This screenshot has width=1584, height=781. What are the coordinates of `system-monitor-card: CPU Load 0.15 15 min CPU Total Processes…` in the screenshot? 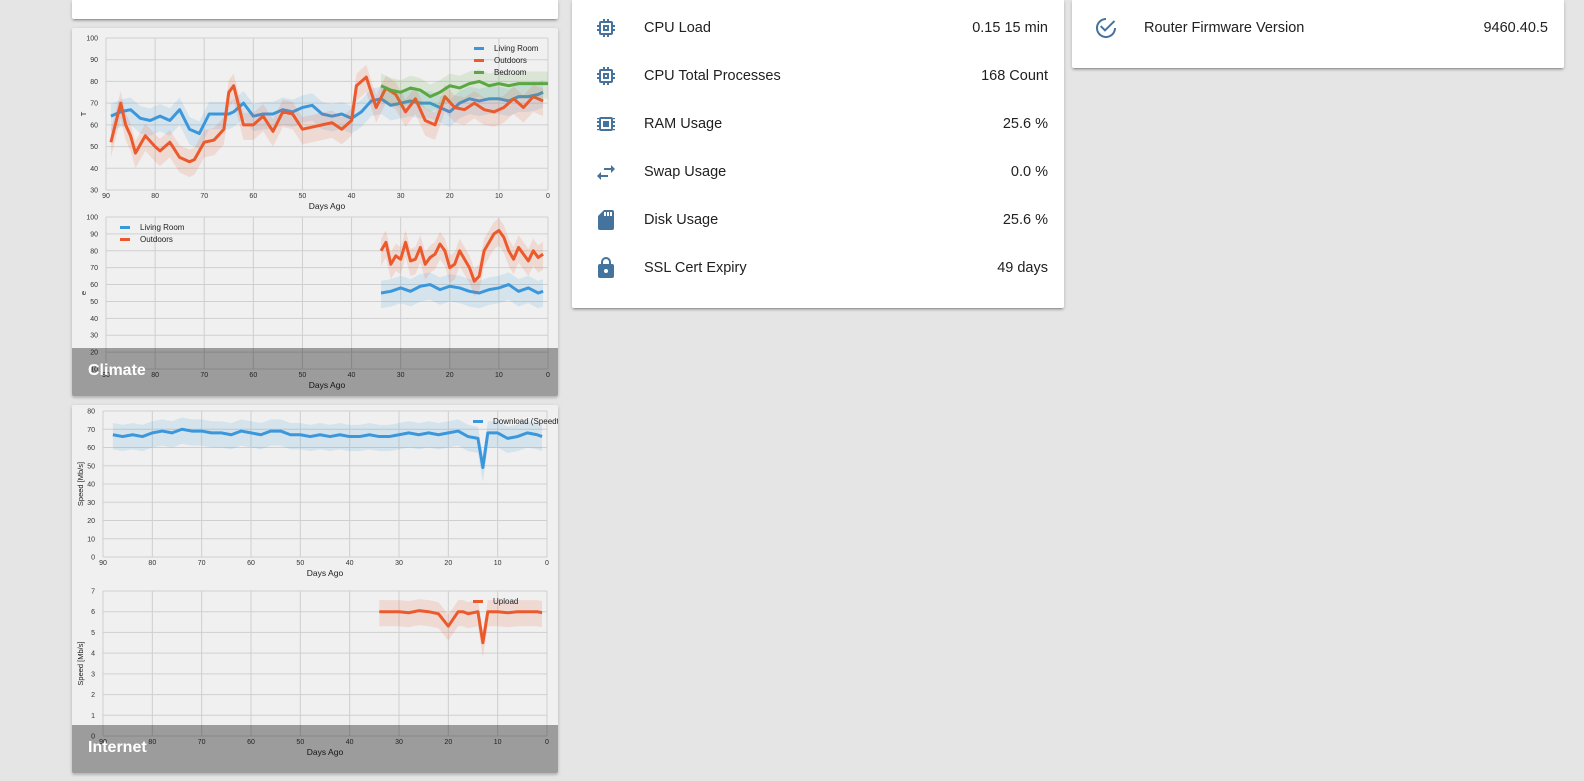 It's located at (818, 154).